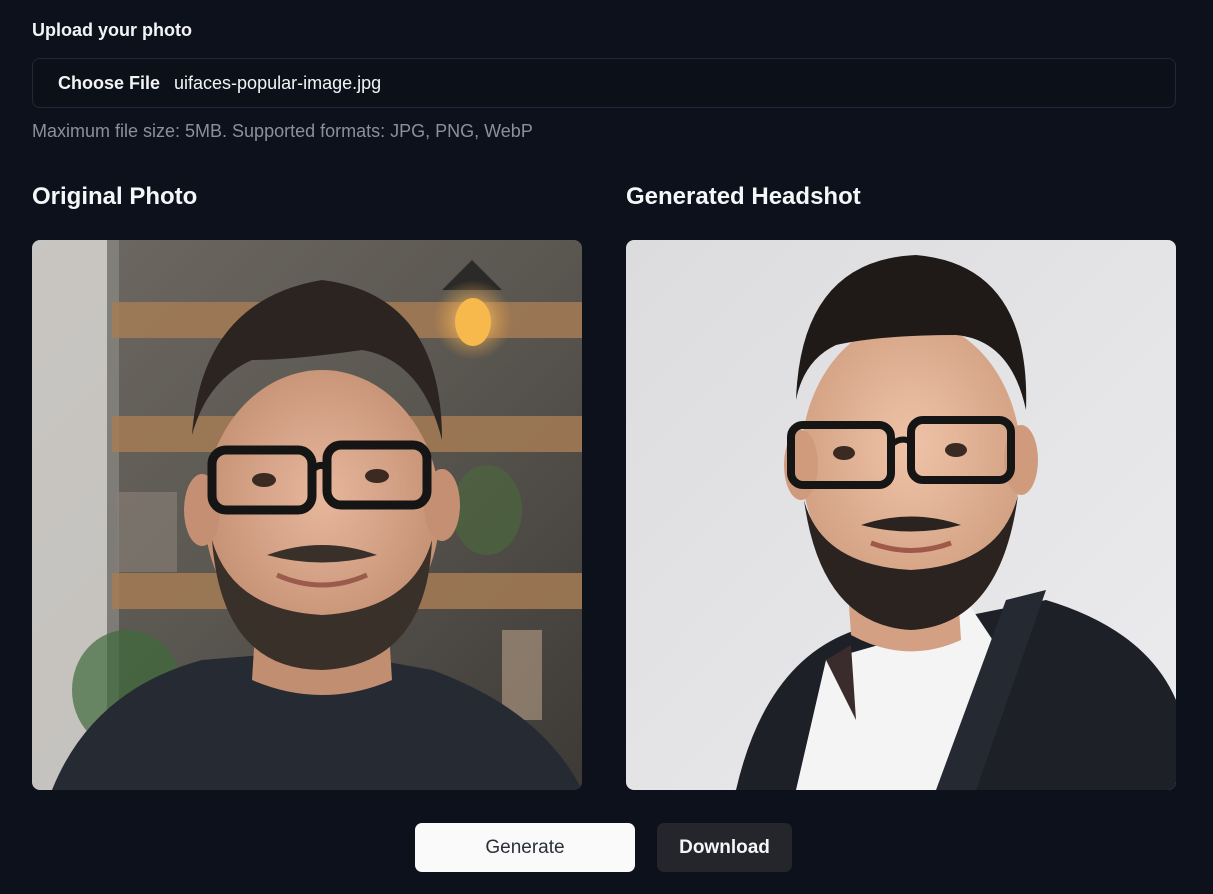  What do you see at coordinates (115, 196) in the screenshot?
I see `original-photo-title: Original Photo` at bounding box center [115, 196].